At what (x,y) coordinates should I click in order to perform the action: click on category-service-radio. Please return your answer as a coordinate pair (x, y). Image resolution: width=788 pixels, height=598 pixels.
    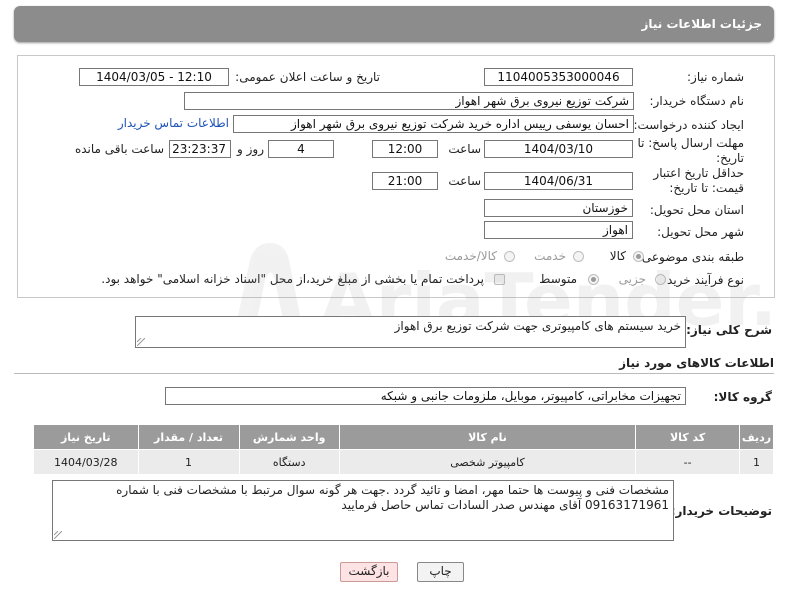
    Looking at the image, I should click on (578, 256).